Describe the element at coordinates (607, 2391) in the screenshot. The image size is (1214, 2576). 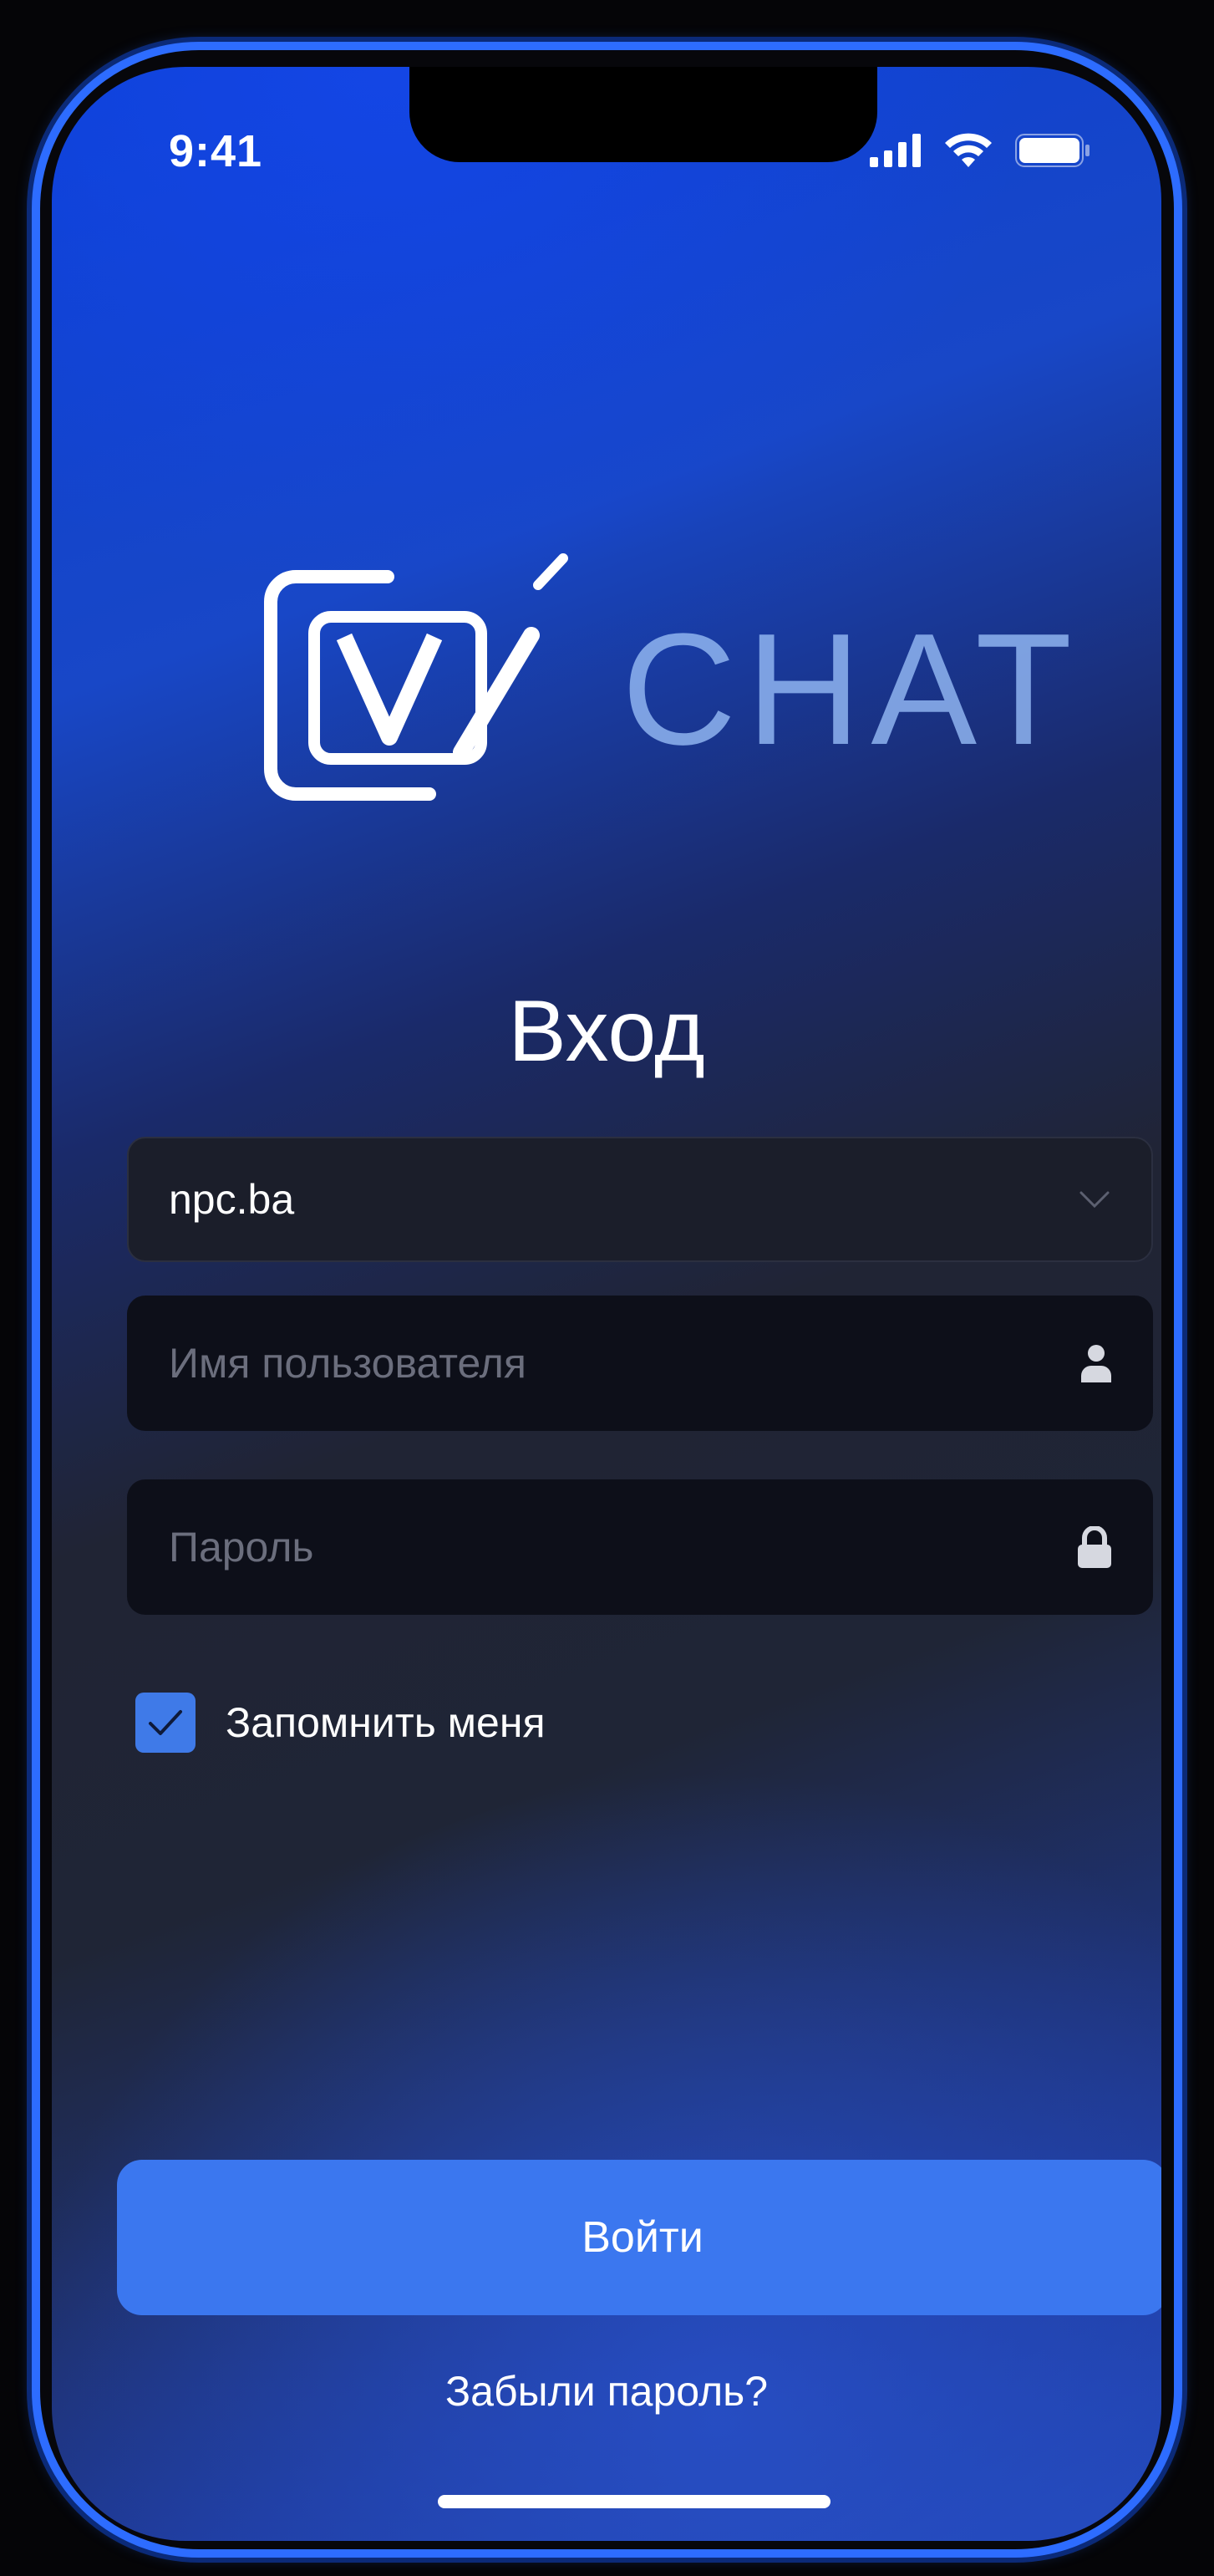
I see `forgot-password-link: Забыли пароль?` at that location.